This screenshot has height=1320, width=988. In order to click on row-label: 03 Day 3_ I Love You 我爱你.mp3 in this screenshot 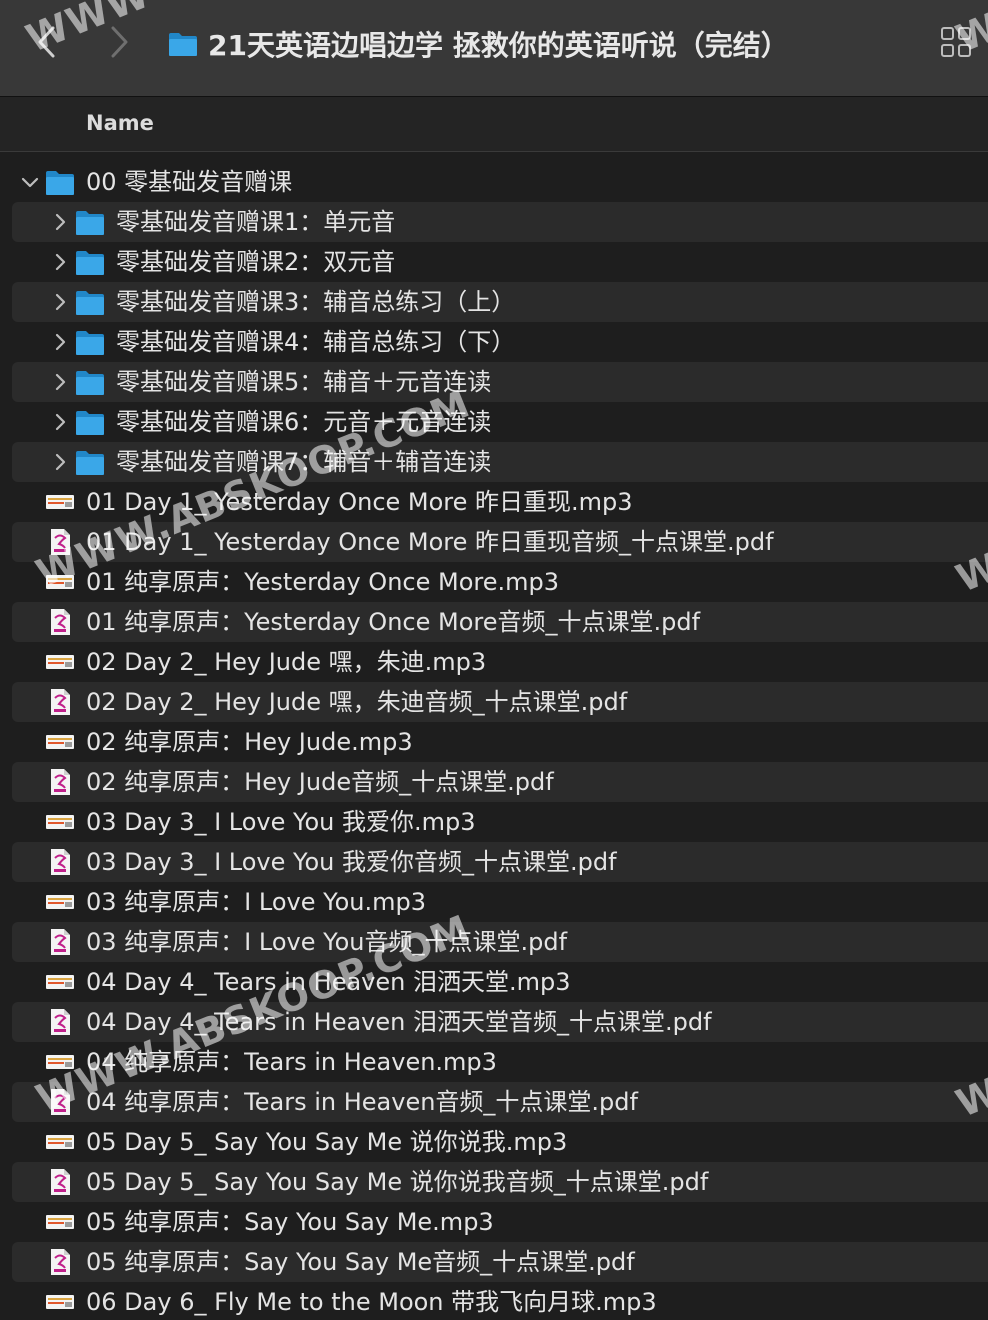, I will do `click(281, 822)`.